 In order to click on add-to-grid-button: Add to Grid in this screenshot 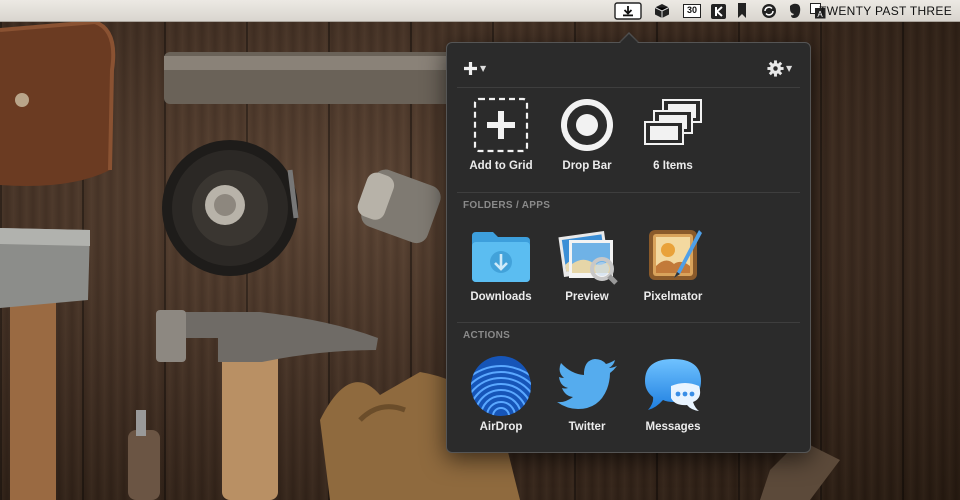, I will do `click(501, 133)`.